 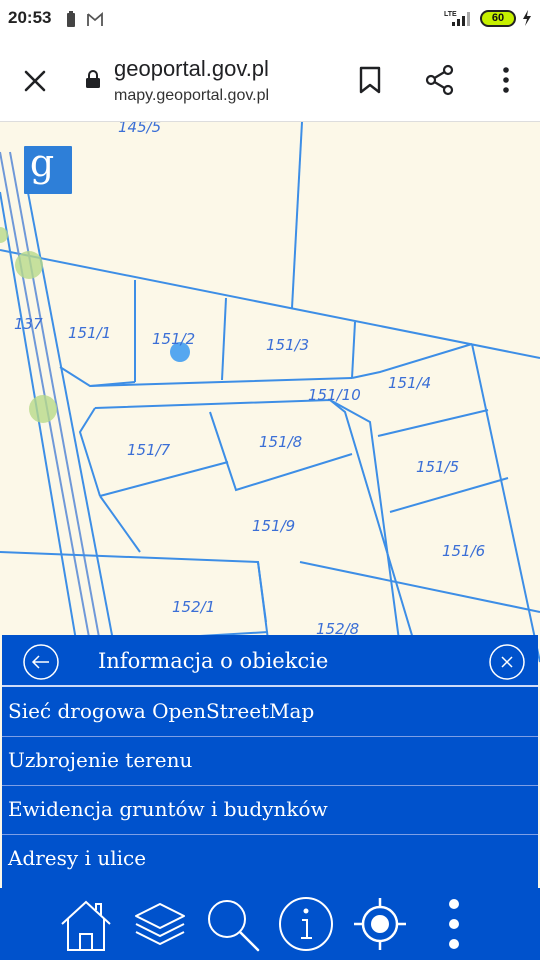 I want to click on page-url: mapy.geoportal.gov.pl, so click(x=191, y=96).